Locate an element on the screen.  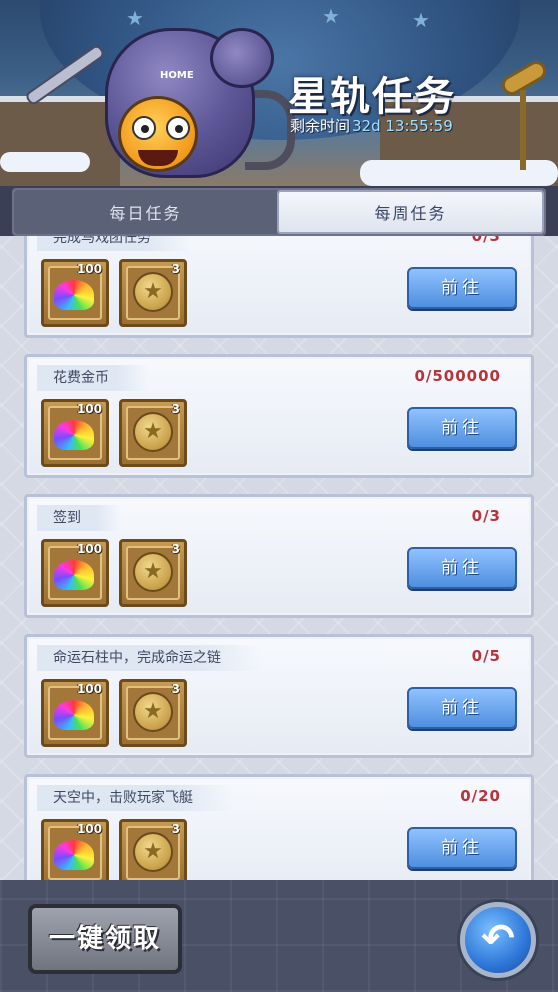
task-card: 花费金币 0/500000 100 ★ 3 前往 is located at coordinates (279, 416).